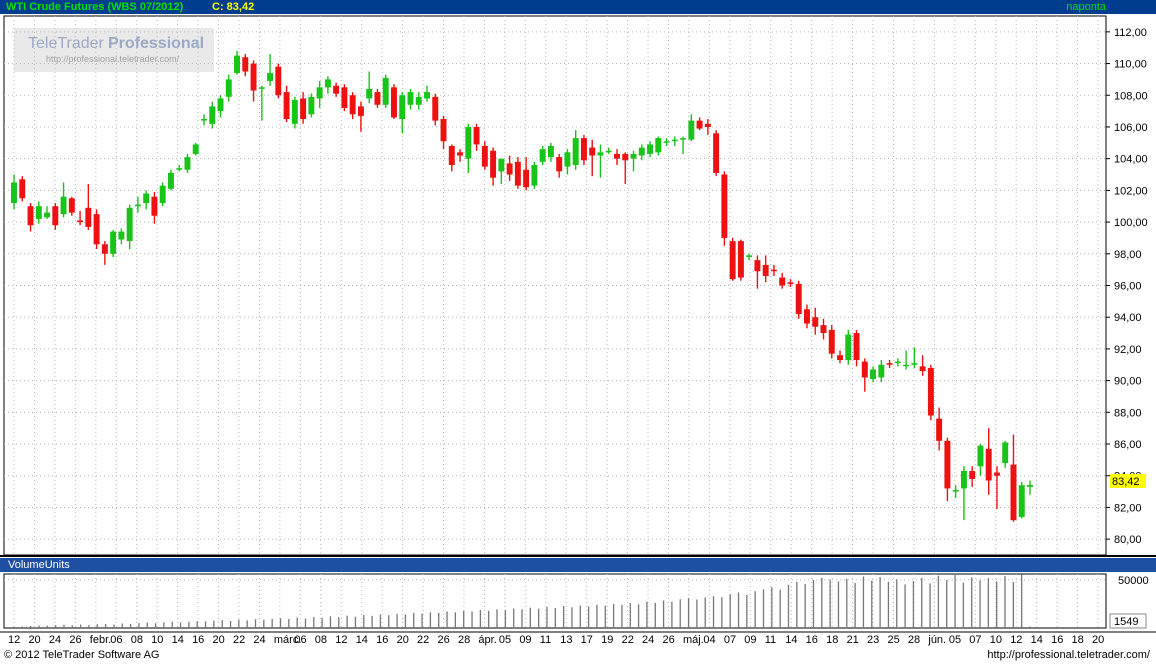 The height and width of the screenshot is (664, 1156). I want to click on volume-panel-title: VolumeUnits, so click(39, 565).